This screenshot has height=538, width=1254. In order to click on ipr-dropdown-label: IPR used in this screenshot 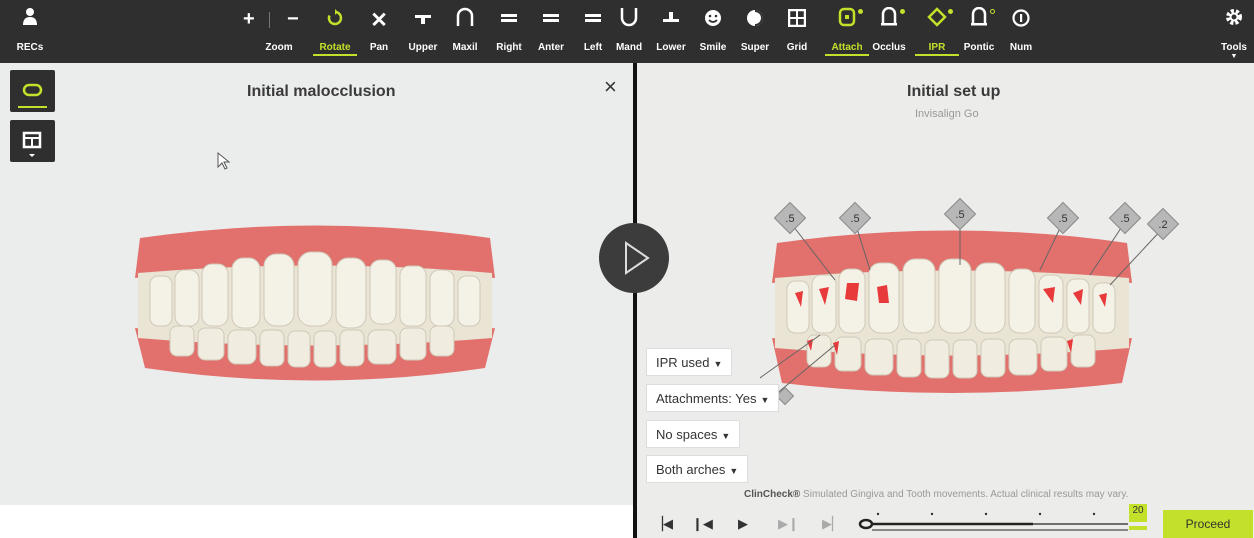, I will do `click(683, 362)`.